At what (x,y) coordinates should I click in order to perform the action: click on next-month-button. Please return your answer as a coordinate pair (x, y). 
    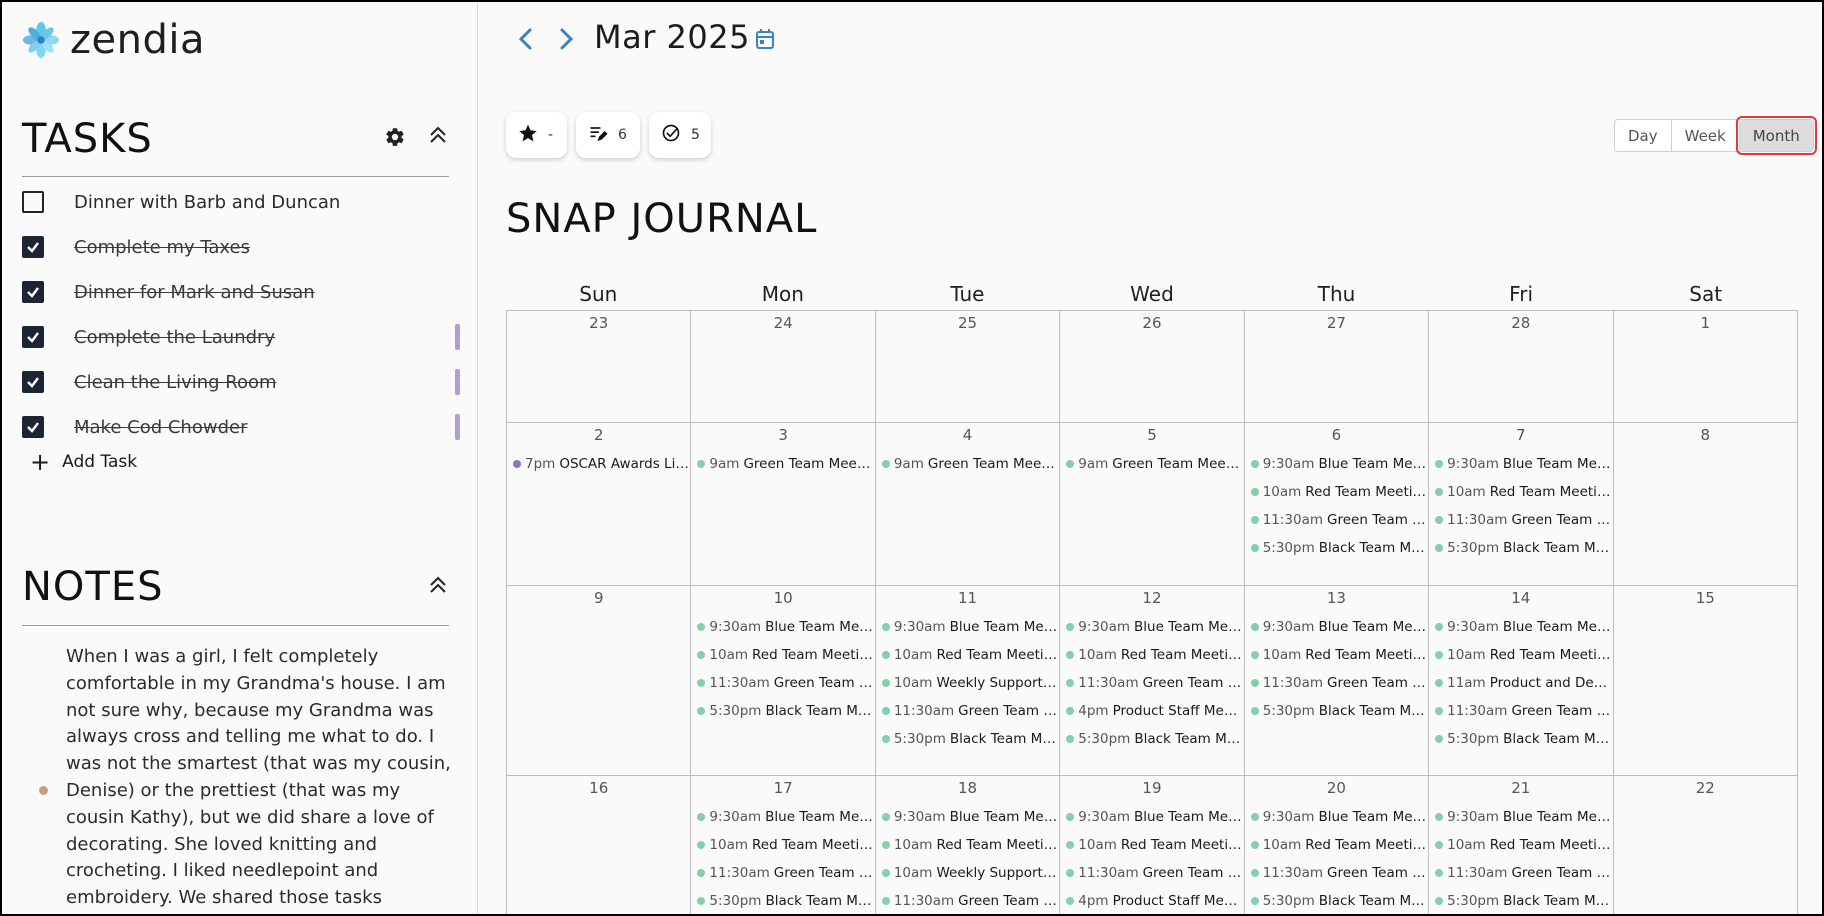
    Looking at the image, I should click on (566, 39).